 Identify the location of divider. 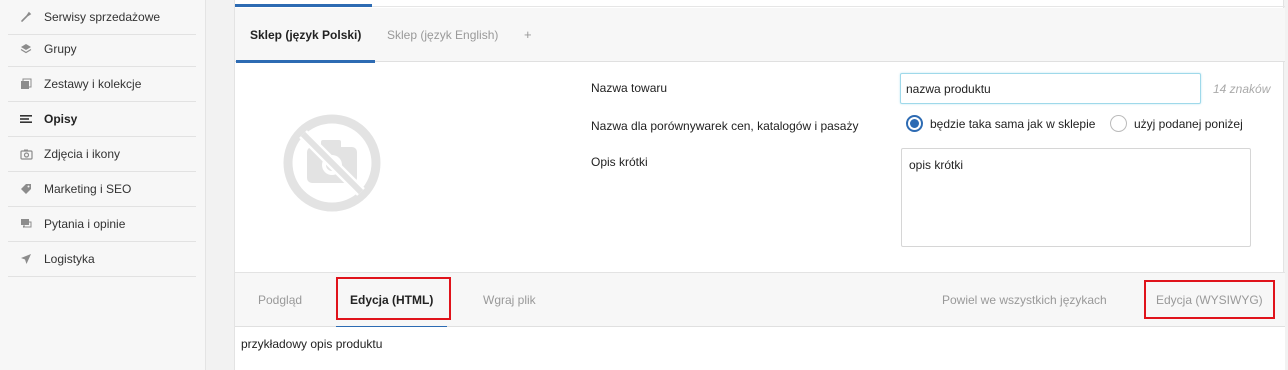
(760, 6).